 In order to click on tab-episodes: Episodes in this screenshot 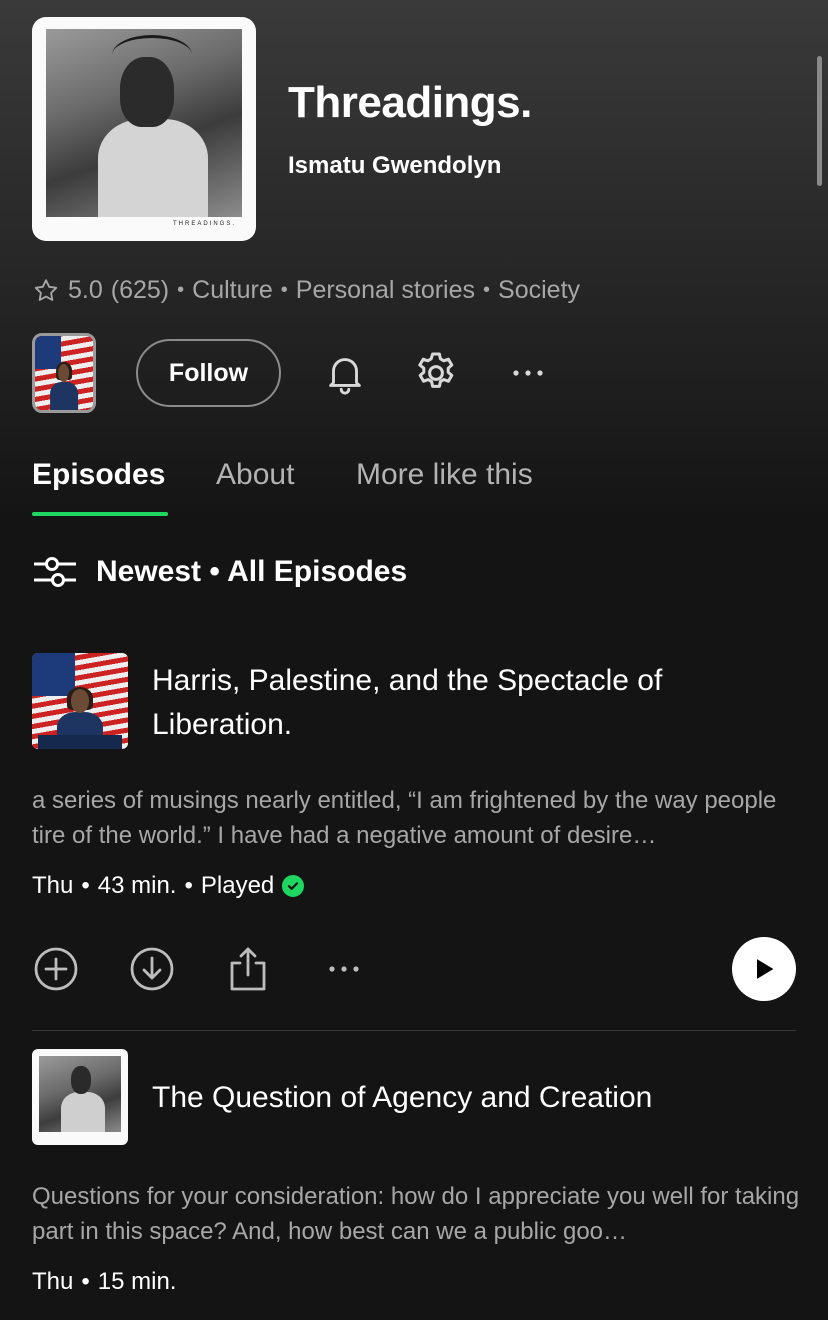, I will do `click(98, 475)`.